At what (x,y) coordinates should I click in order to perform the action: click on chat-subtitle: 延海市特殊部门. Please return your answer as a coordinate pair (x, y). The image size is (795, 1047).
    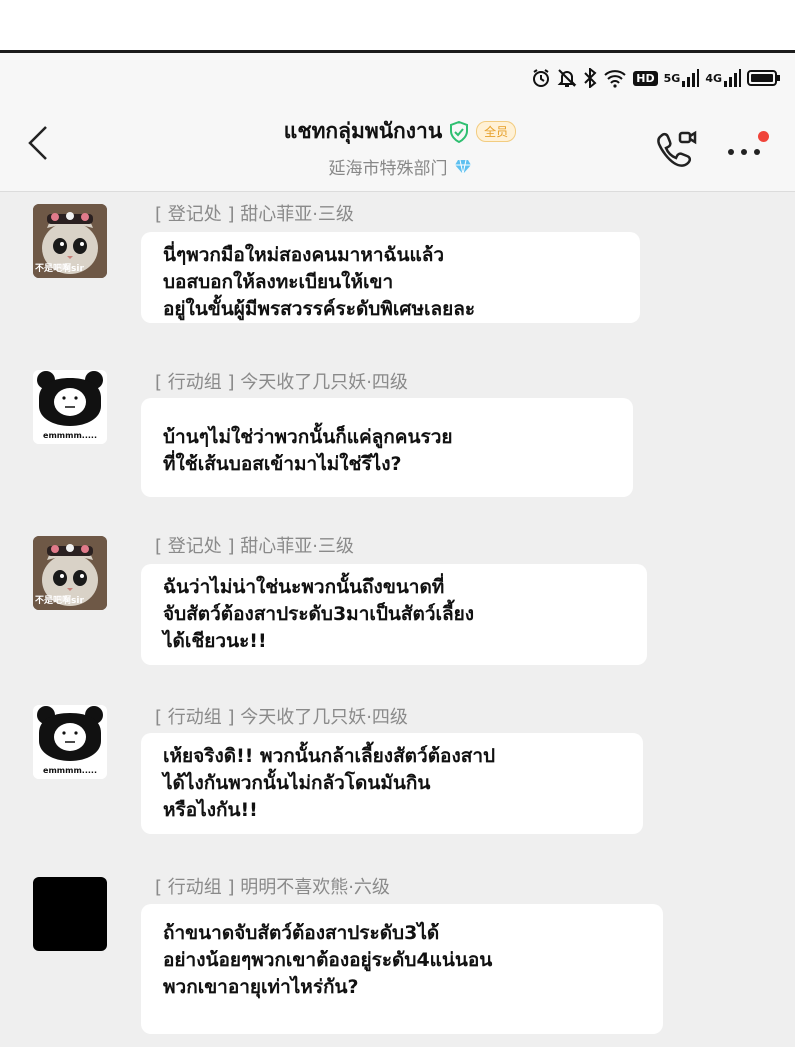
    Looking at the image, I should click on (388, 169).